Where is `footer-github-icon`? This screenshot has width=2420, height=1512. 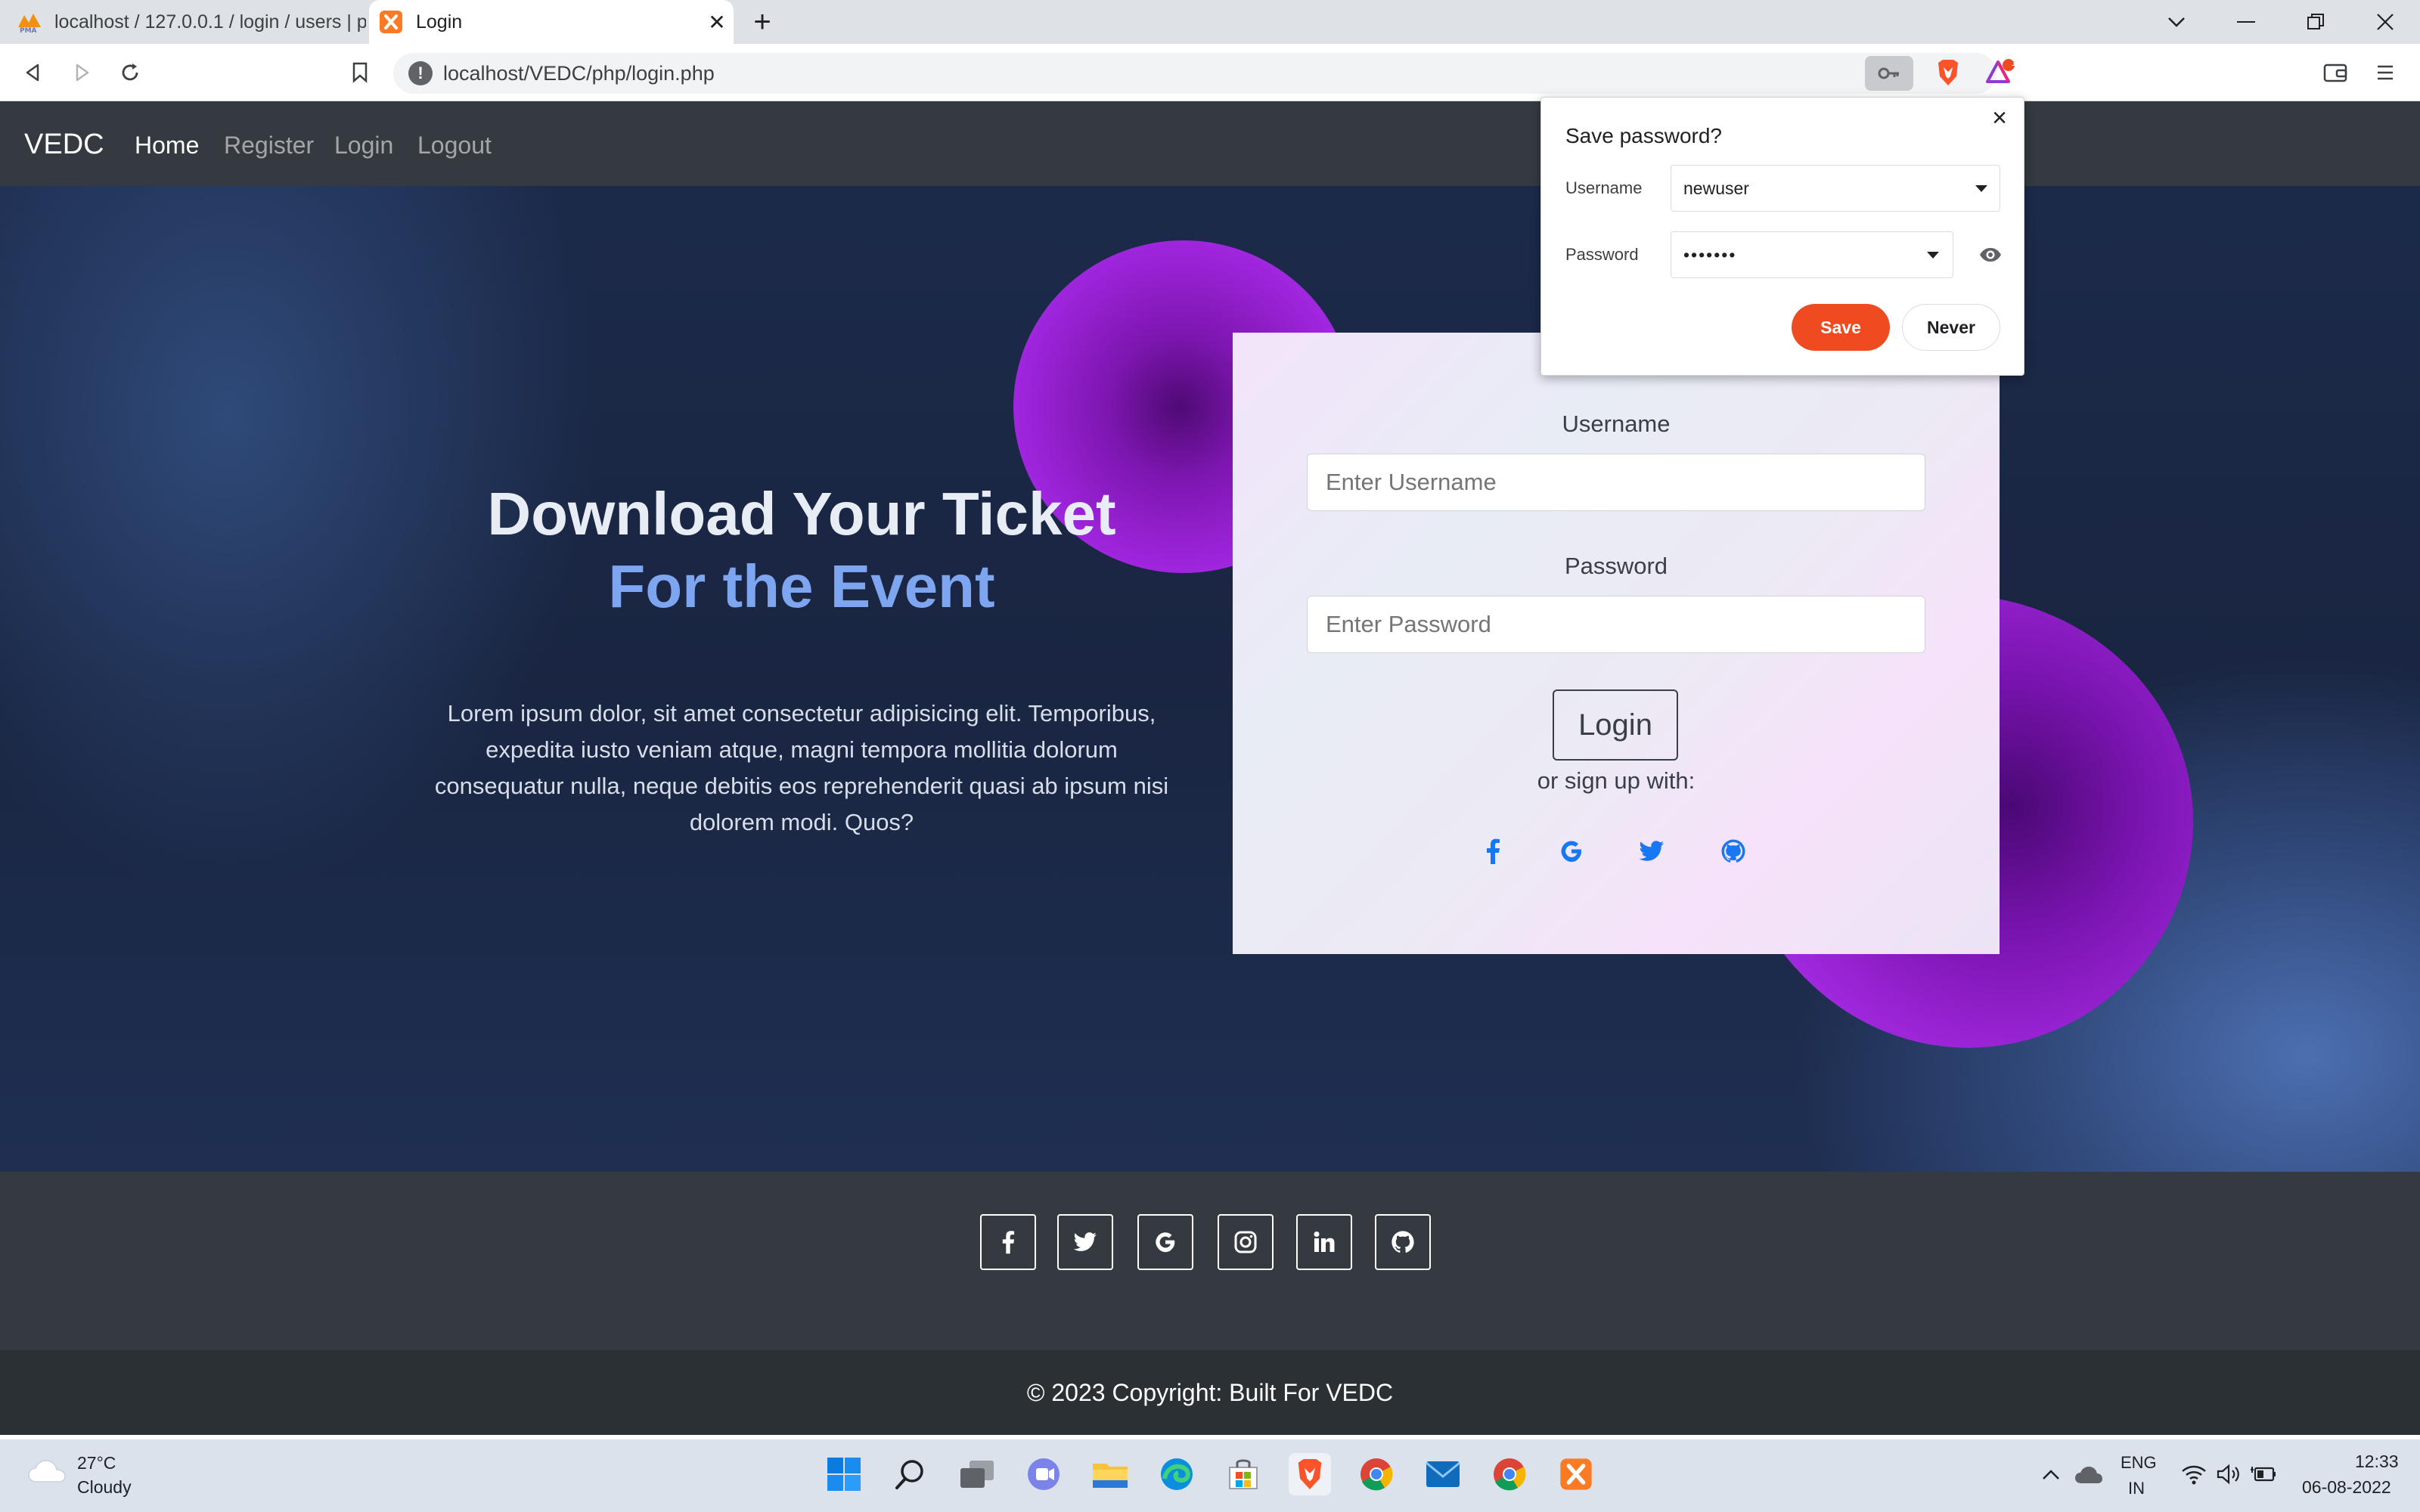
footer-github-icon is located at coordinates (1403, 1242).